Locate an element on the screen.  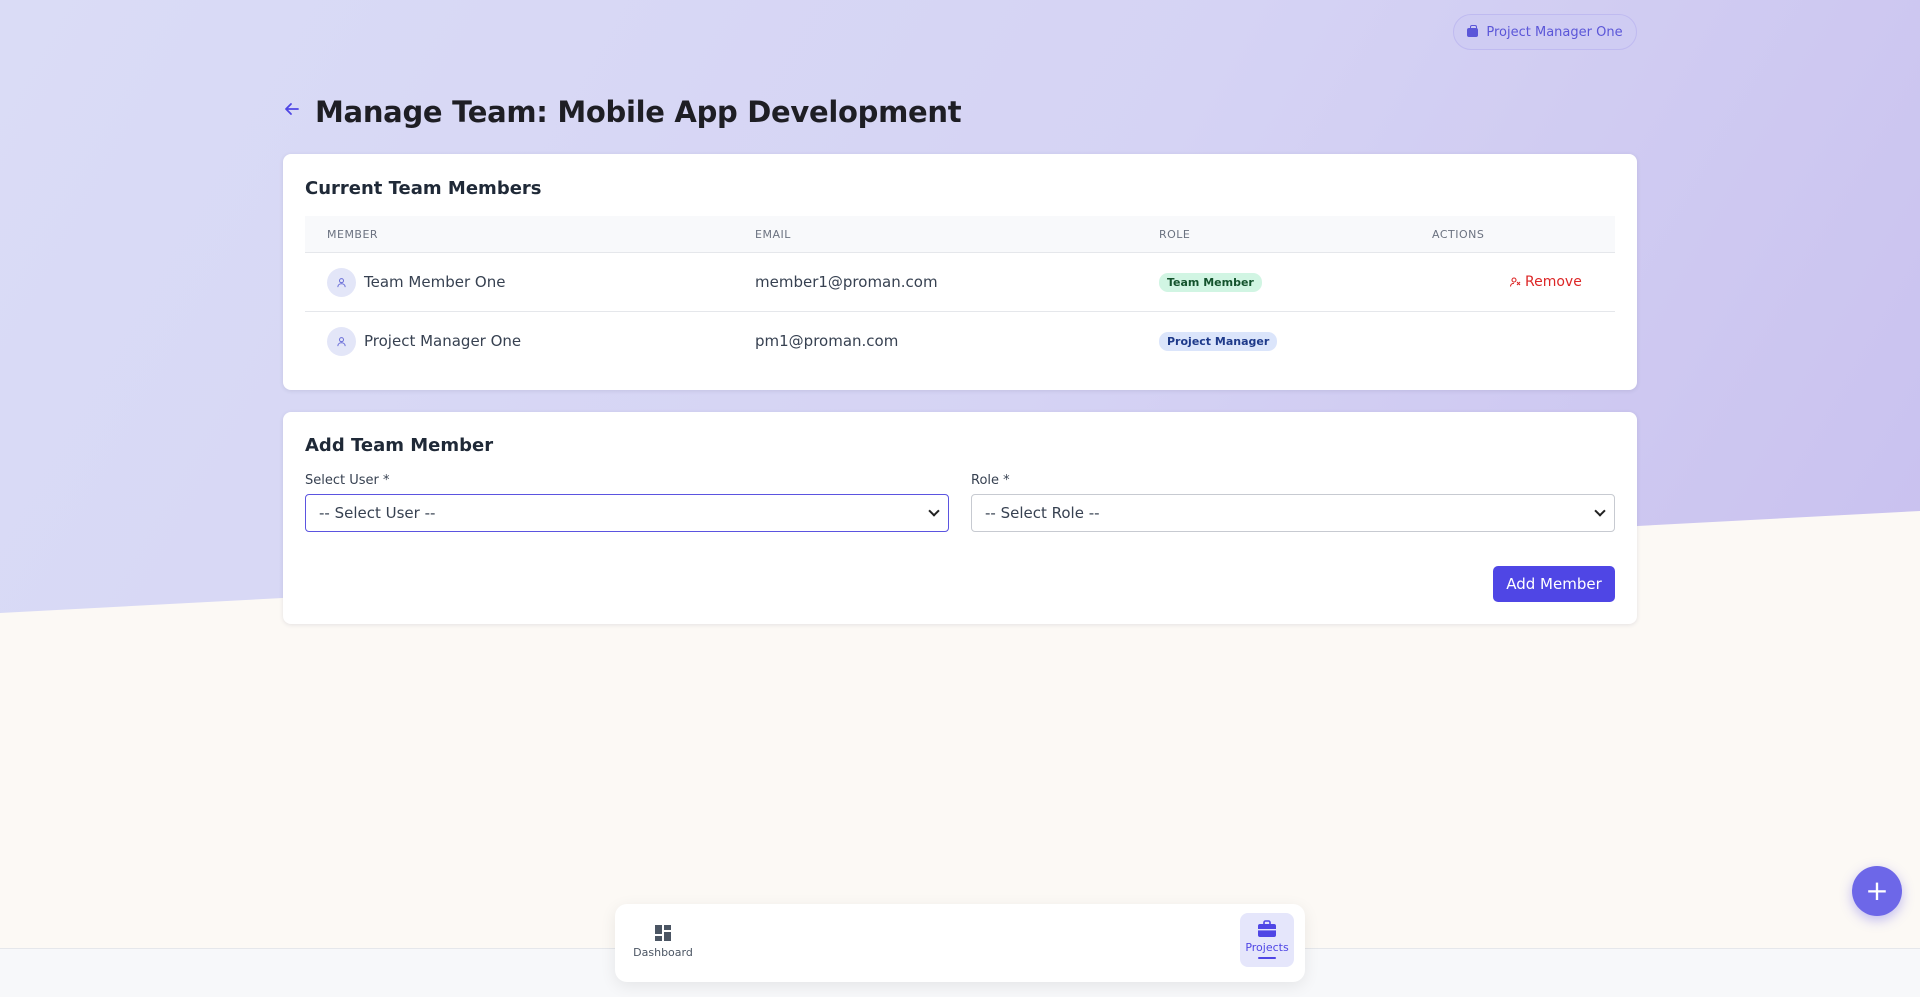
column-header-email: EMAIL is located at coordinates (773, 234).